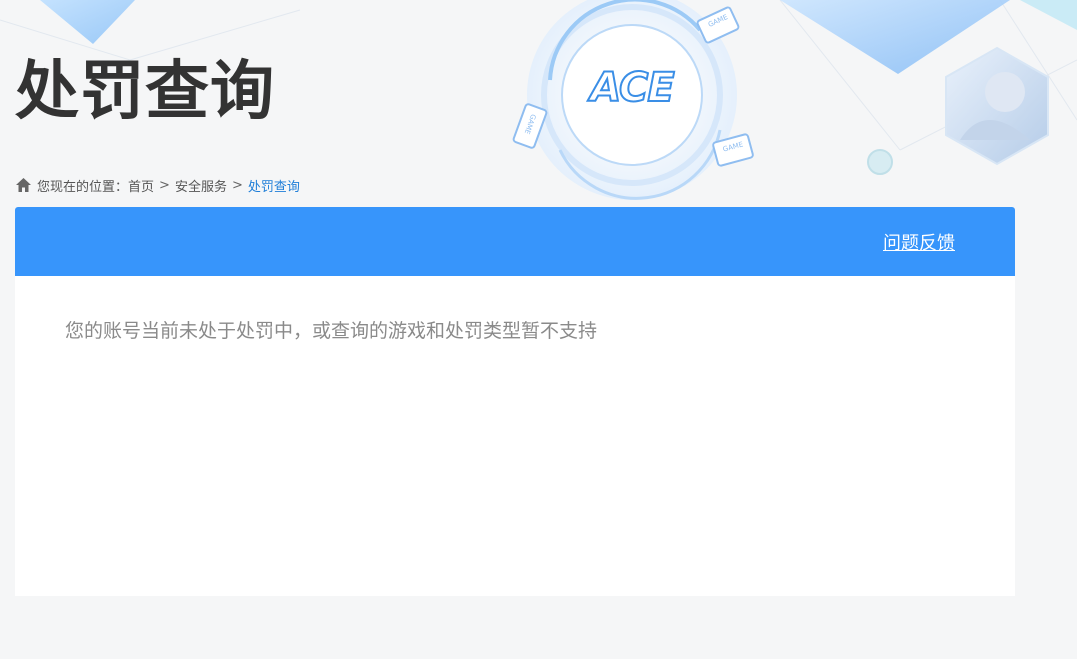 The image size is (1077, 659). I want to click on feedback-link: 问题反馈, so click(919, 242).